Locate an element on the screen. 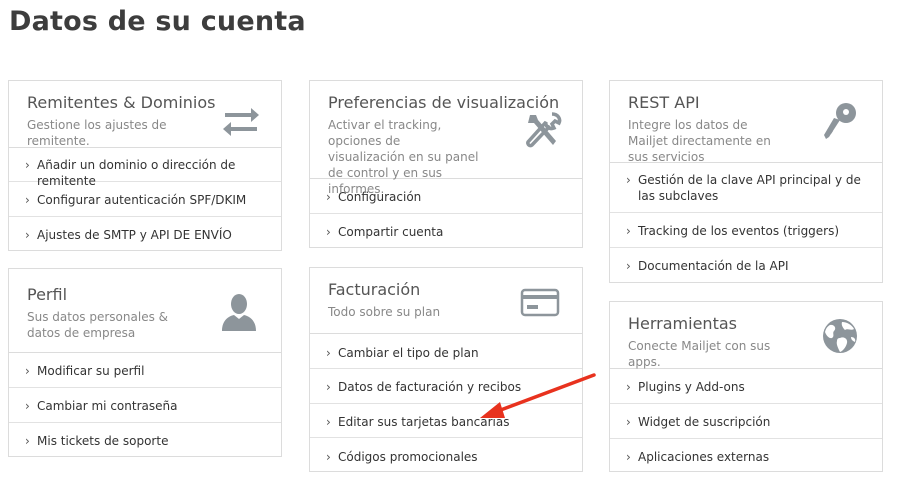 This screenshot has width=900, height=484. menu-item-plugins: › Plugins y Add-ons is located at coordinates (746, 386).